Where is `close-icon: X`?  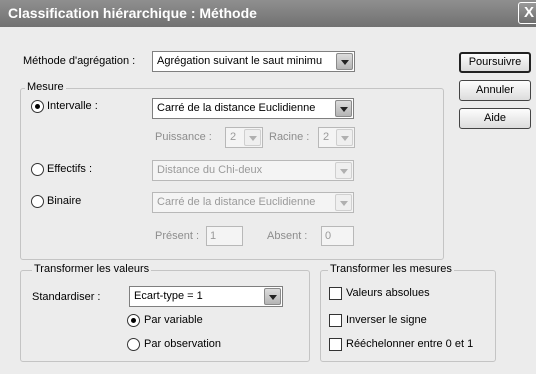
close-icon: X is located at coordinates (528, 12).